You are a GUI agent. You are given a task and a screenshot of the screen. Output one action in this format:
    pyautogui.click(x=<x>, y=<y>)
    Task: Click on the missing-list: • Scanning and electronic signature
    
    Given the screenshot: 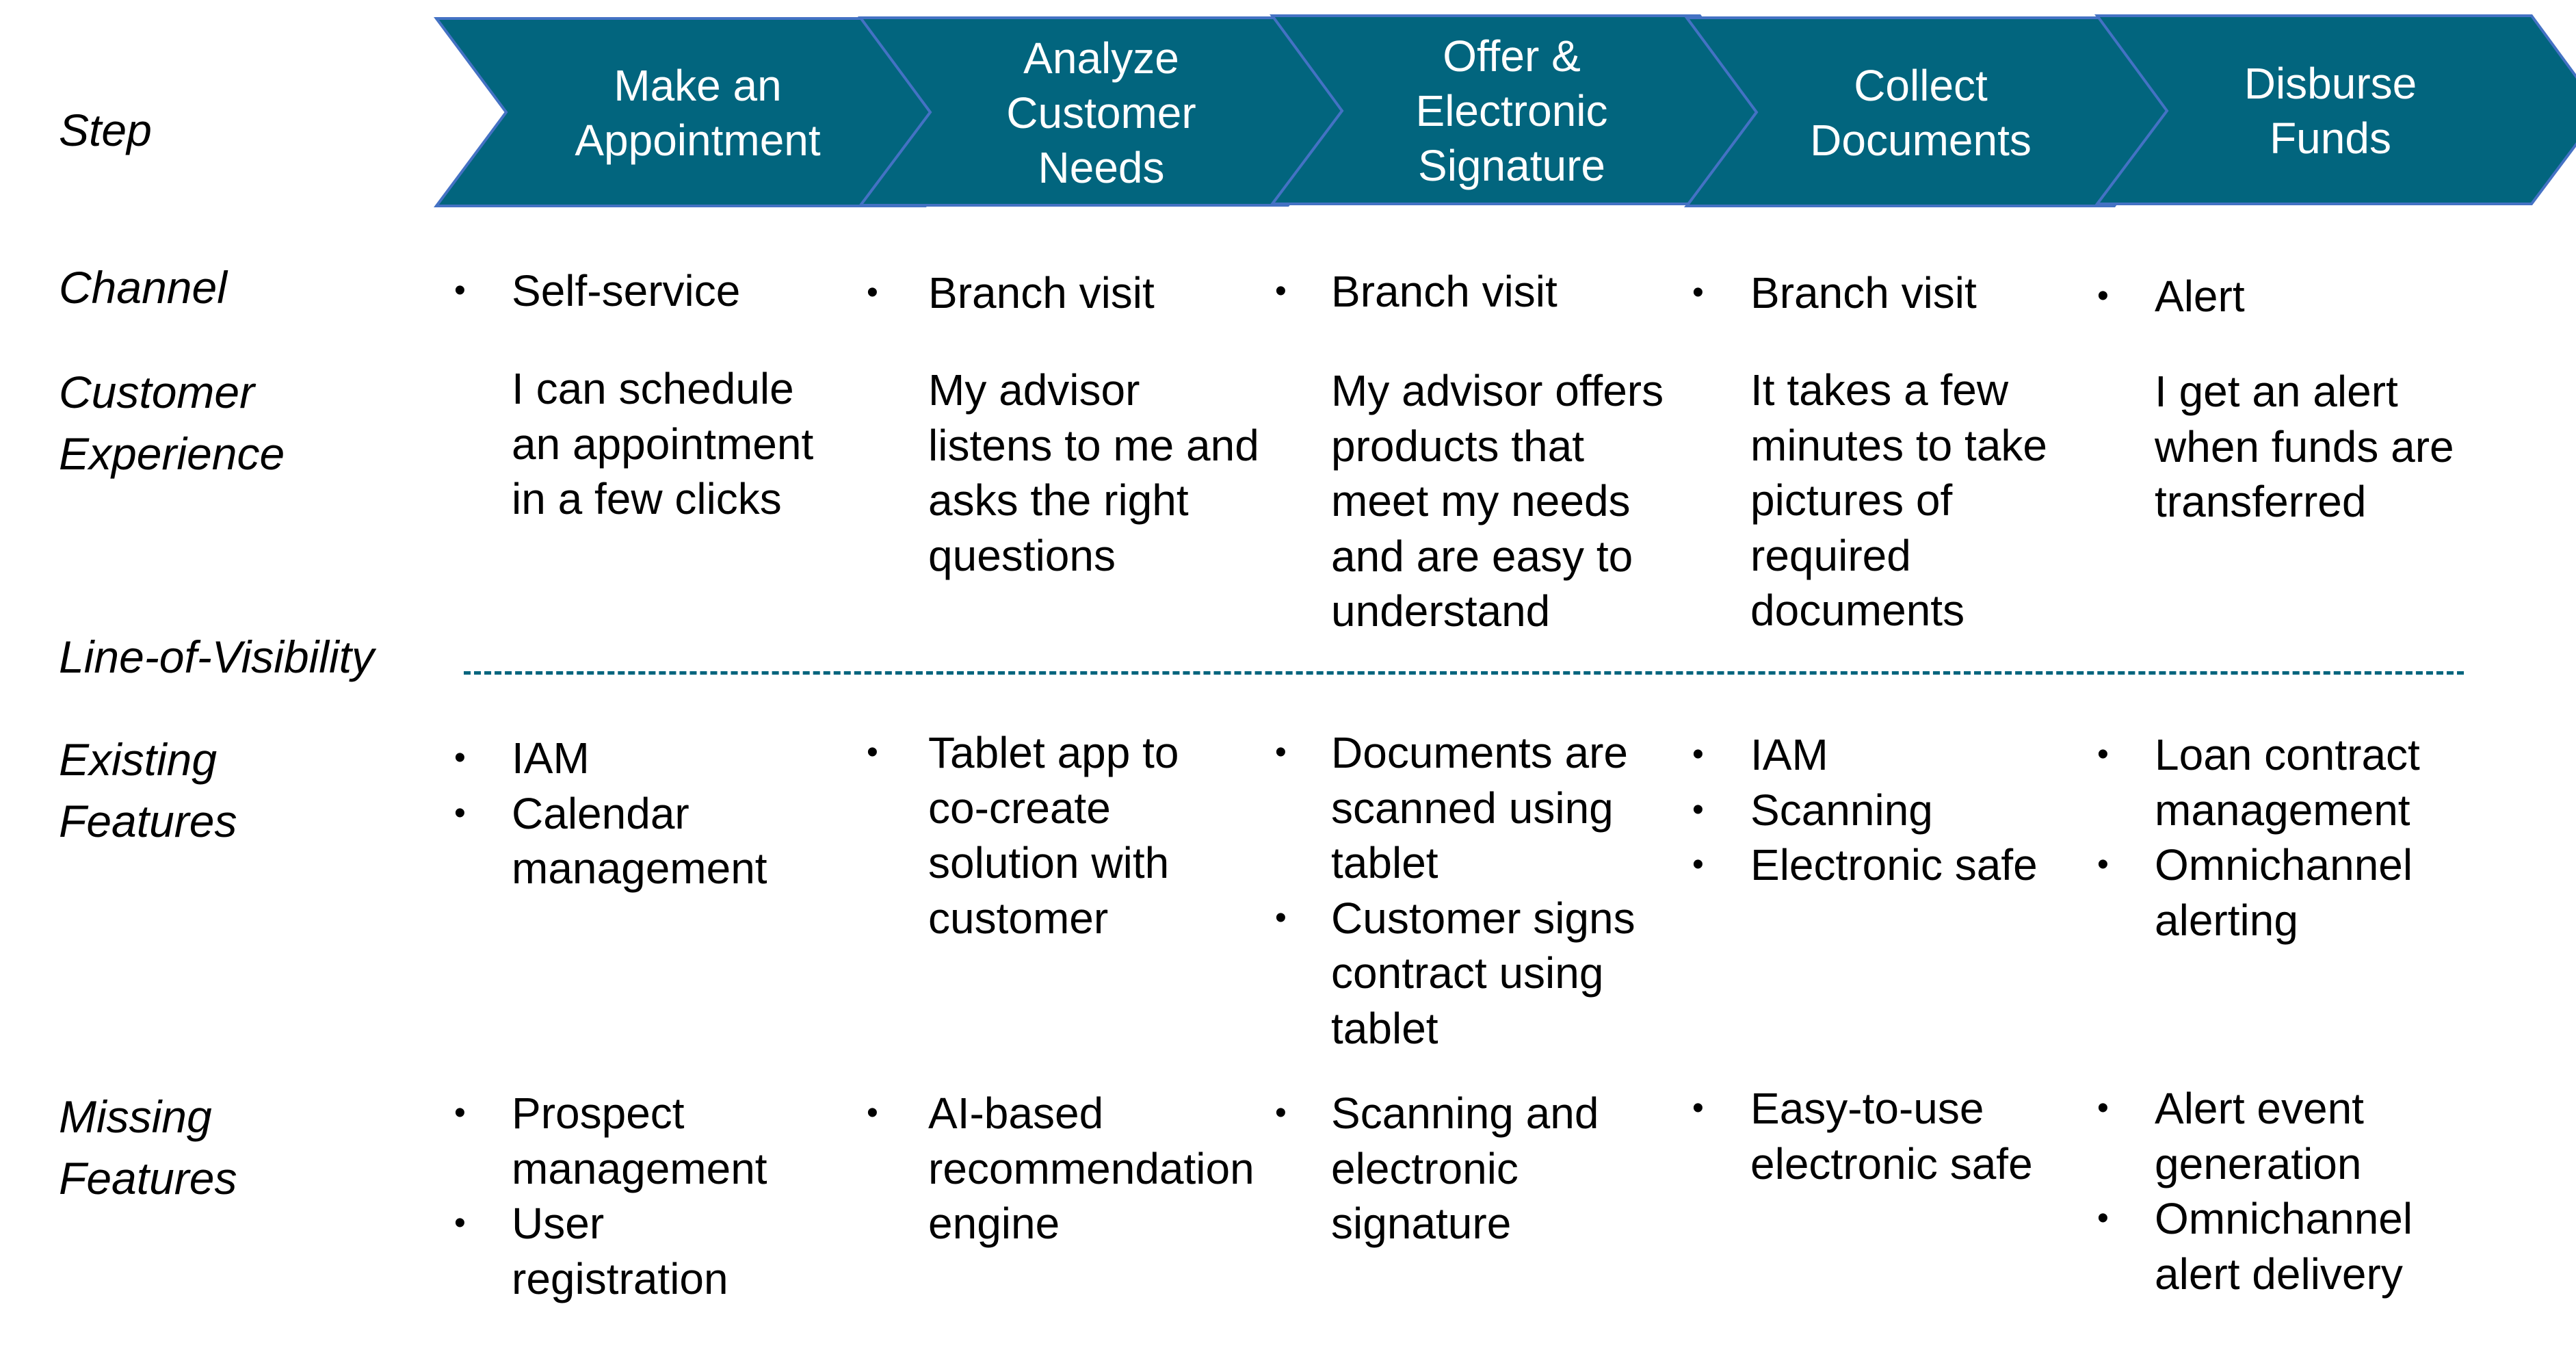 What is the action you would take?
    pyautogui.click(x=1437, y=1168)
    